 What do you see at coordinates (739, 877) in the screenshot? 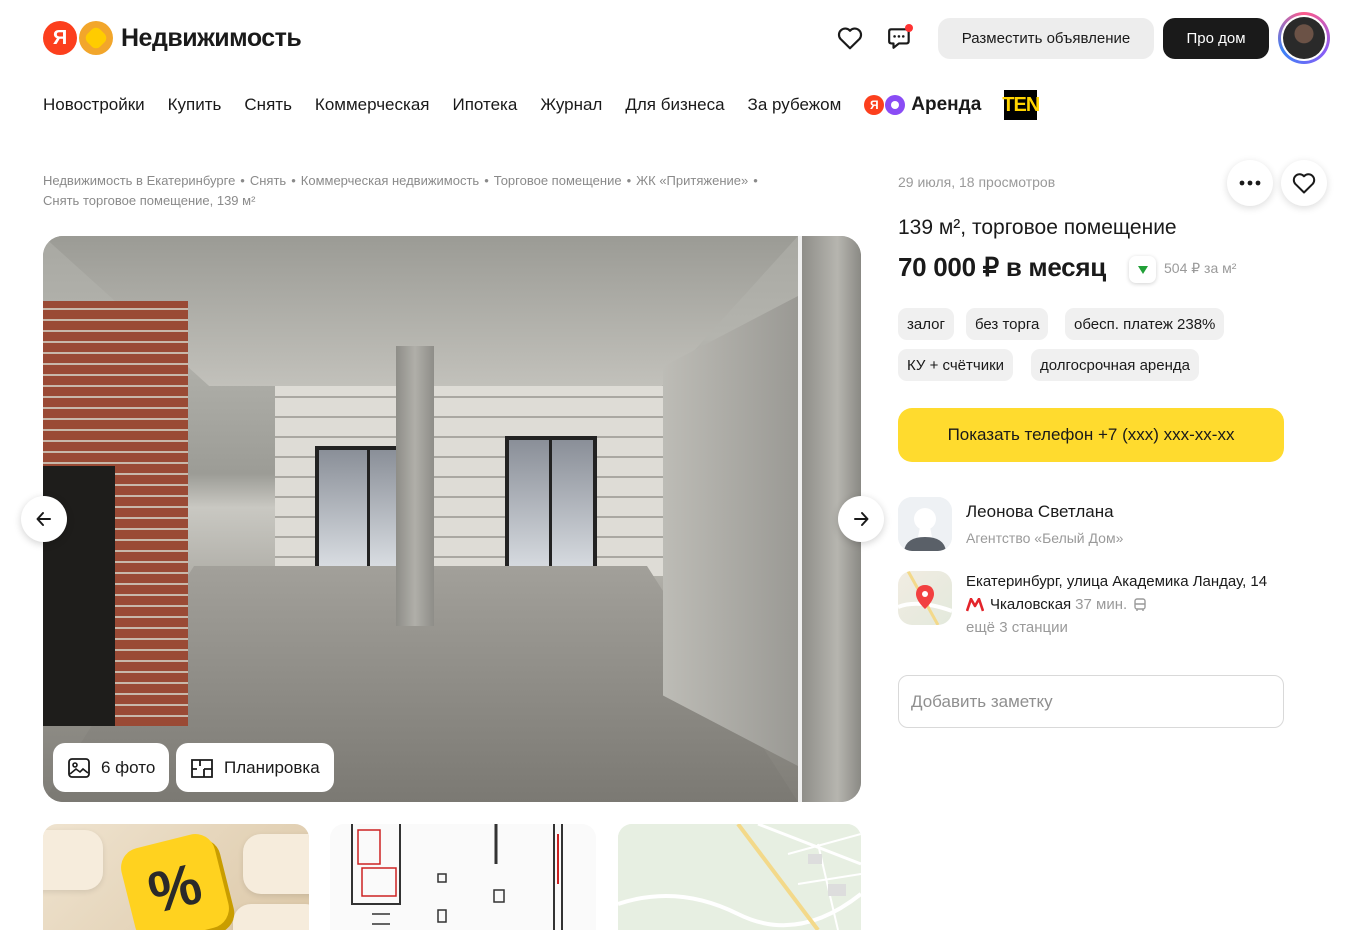
I see `map-thumbnail` at bounding box center [739, 877].